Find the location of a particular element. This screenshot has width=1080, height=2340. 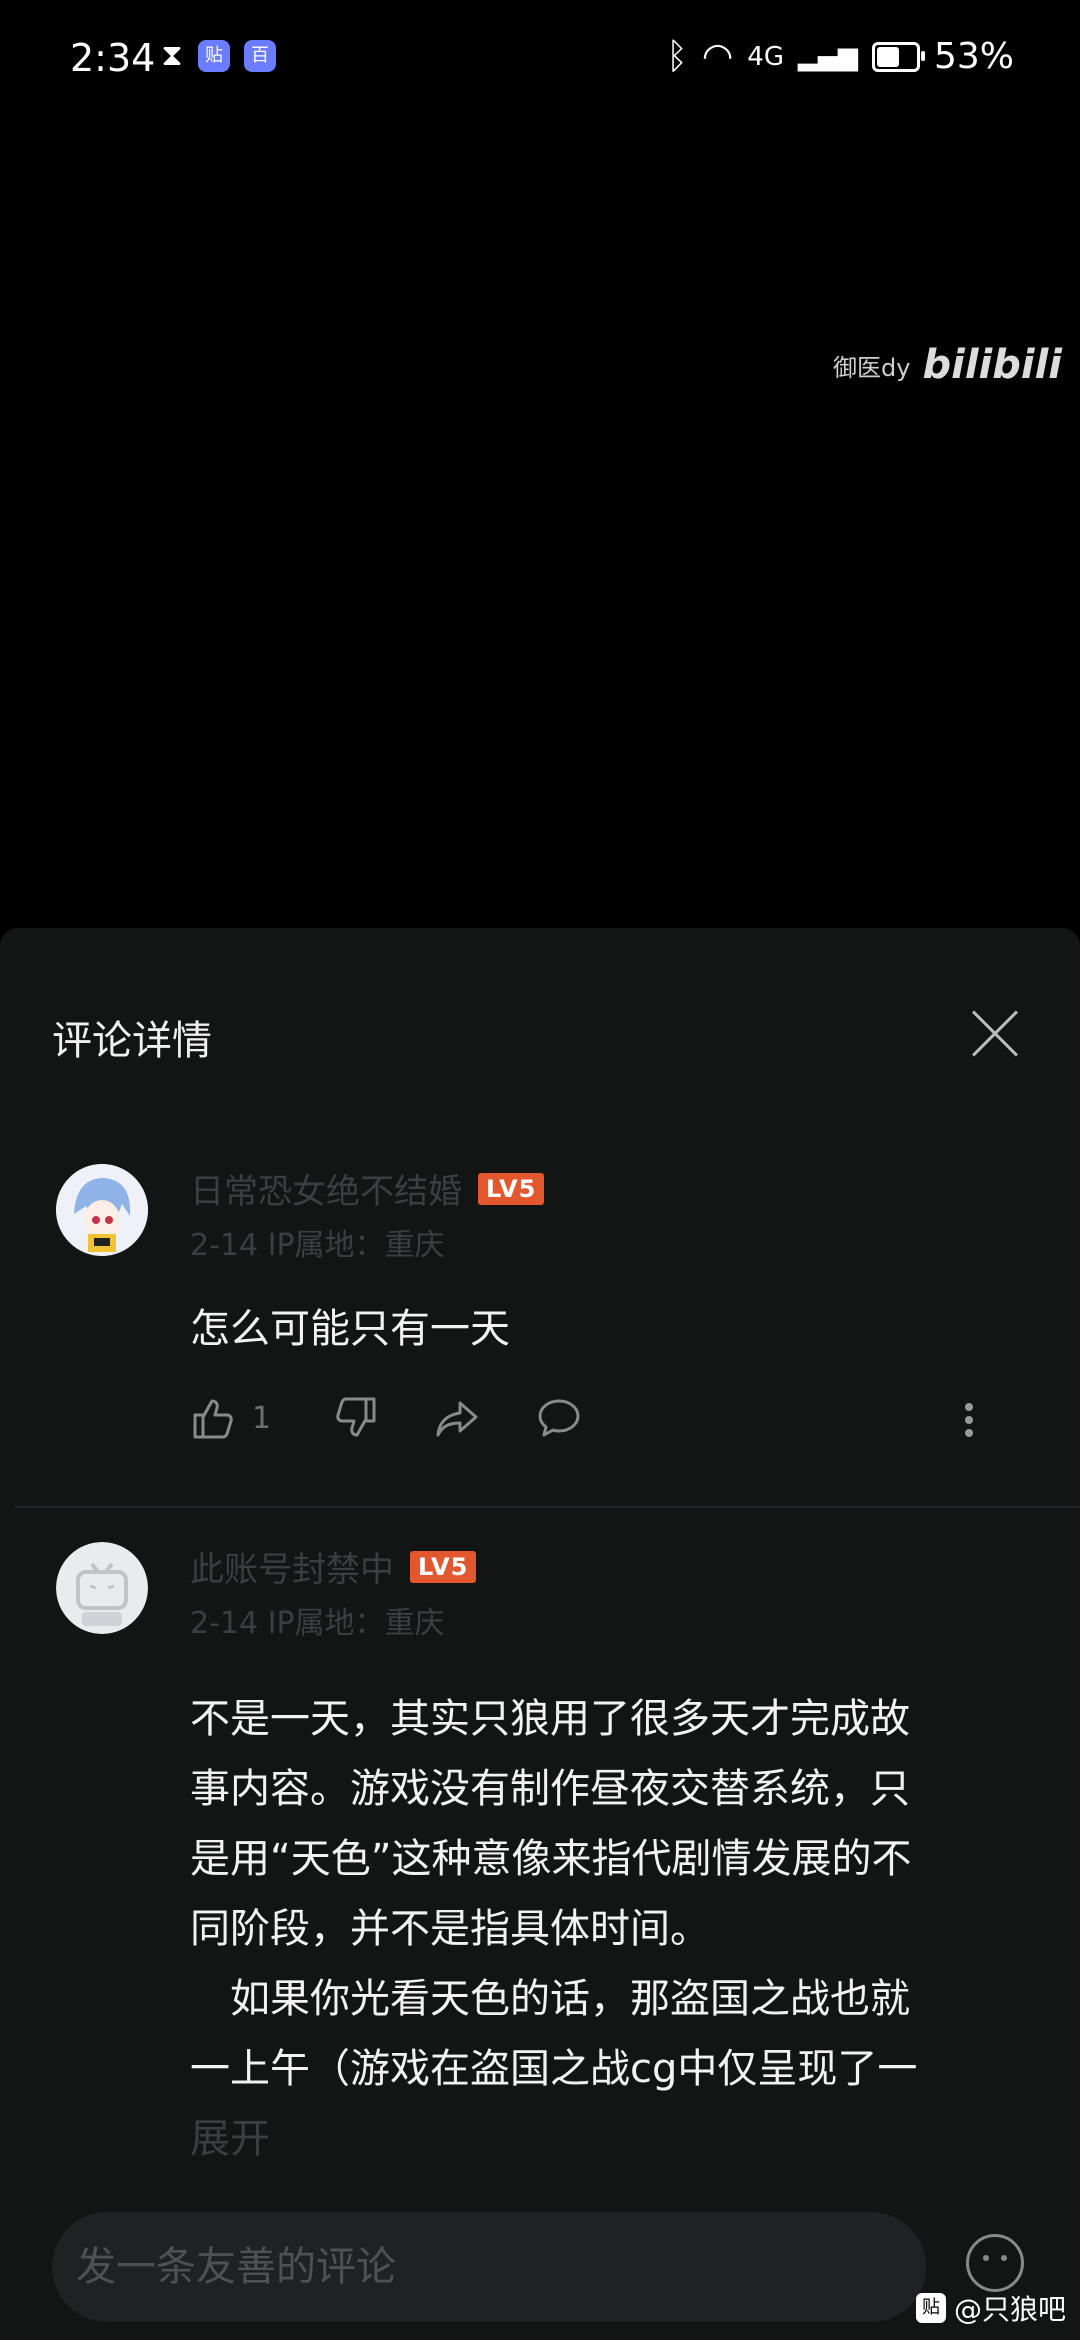

divider is located at coordinates (547, 1507).